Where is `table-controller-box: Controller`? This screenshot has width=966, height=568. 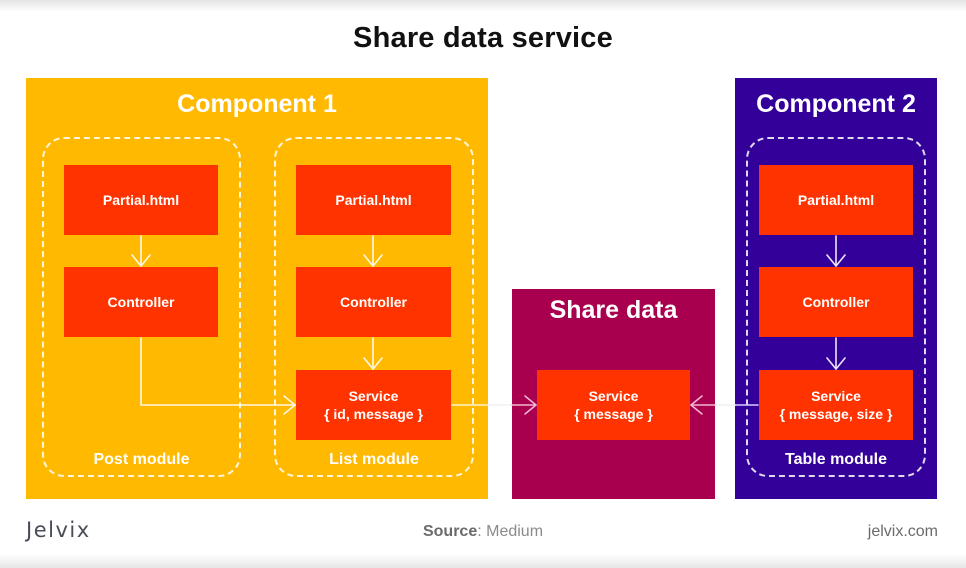 table-controller-box: Controller is located at coordinates (836, 302).